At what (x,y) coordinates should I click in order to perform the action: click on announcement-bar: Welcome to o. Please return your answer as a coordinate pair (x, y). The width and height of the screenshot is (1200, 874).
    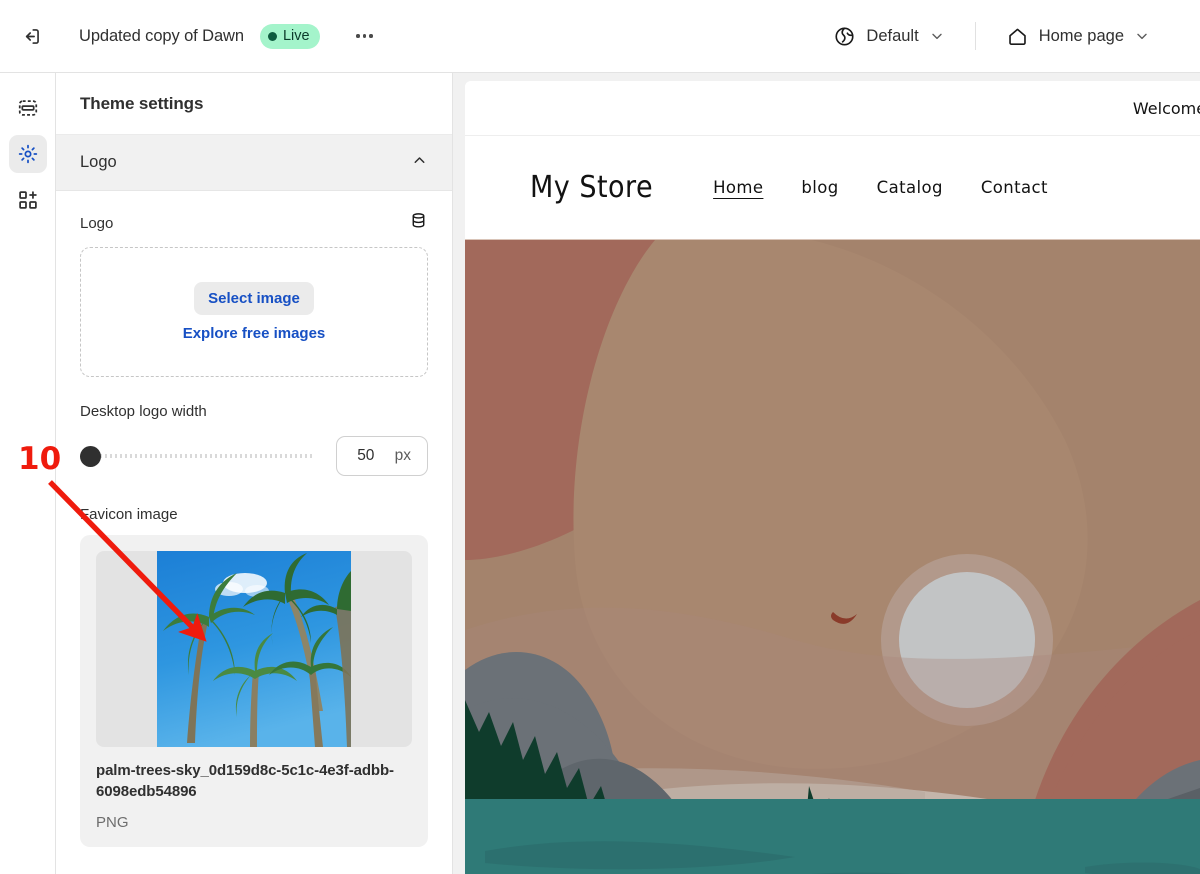
    Looking at the image, I should click on (832, 108).